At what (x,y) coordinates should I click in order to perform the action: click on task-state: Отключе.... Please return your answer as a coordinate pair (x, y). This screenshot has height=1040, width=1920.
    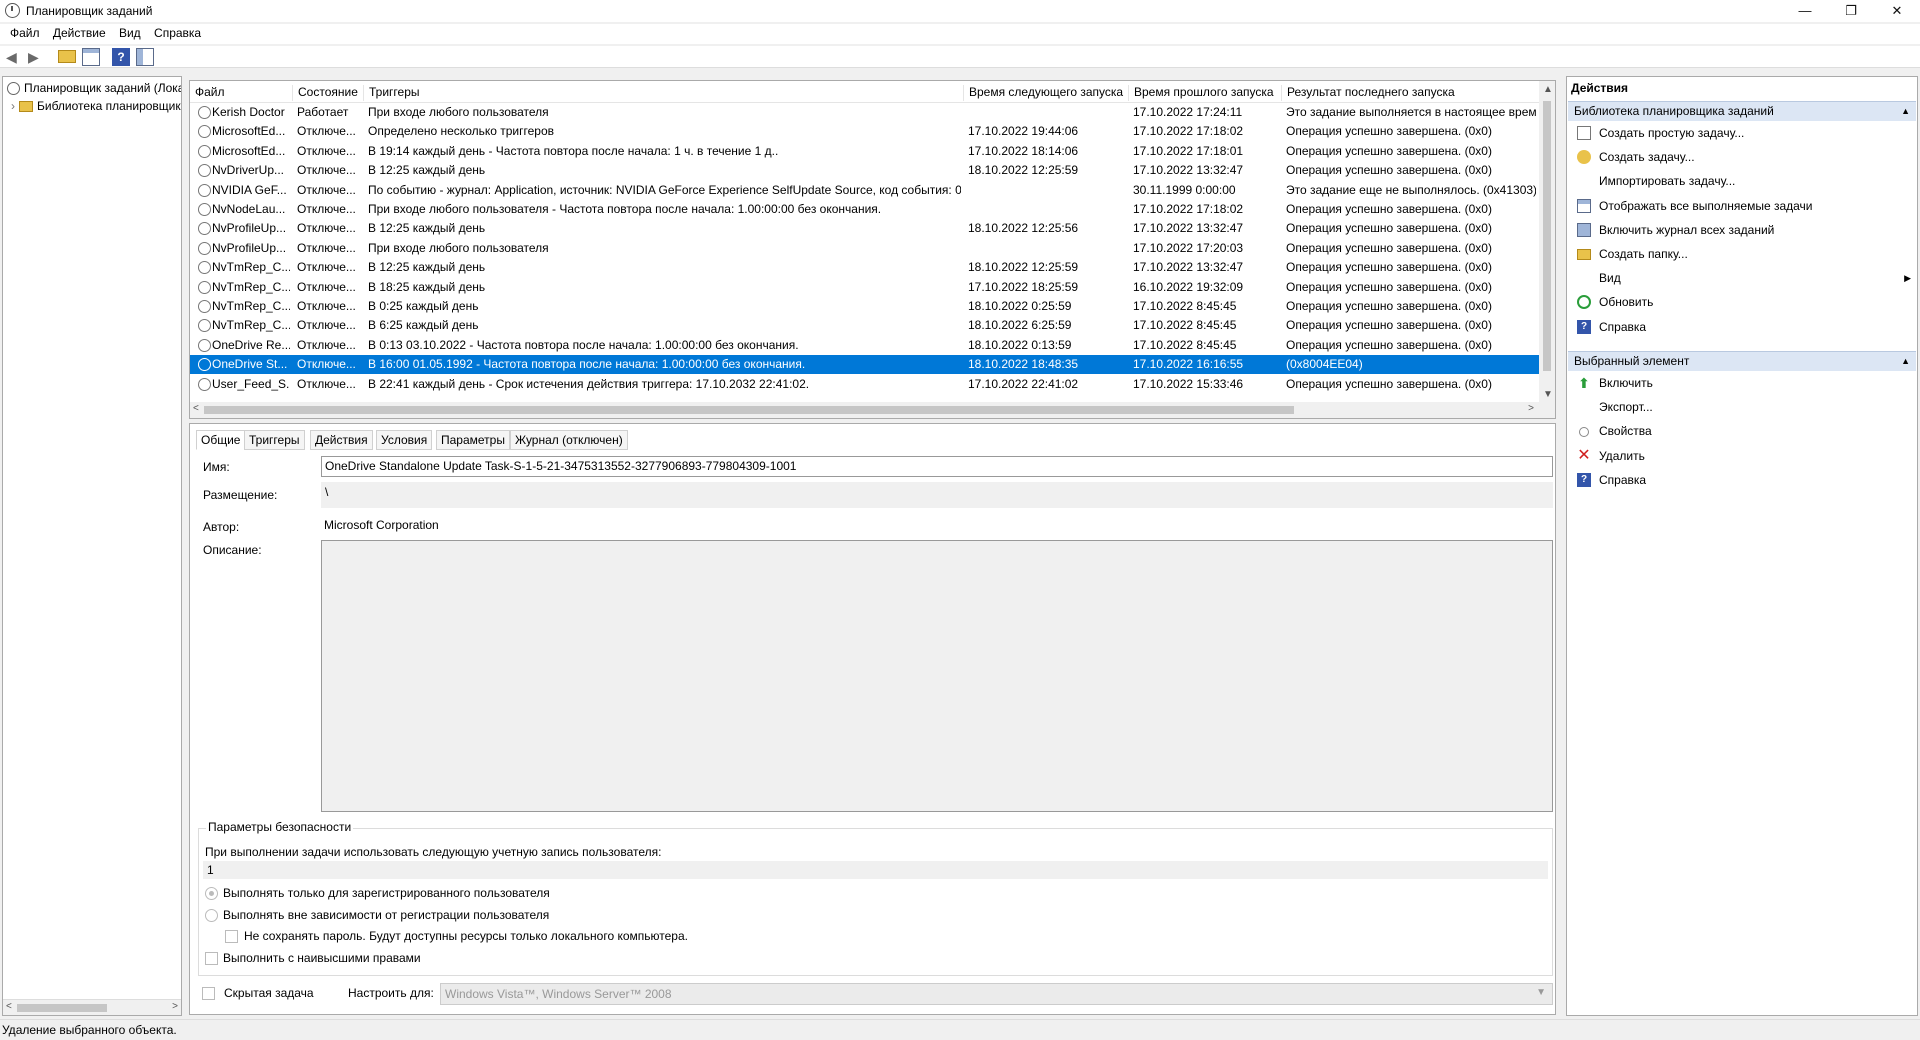
    Looking at the image, I should click on (326, 170).